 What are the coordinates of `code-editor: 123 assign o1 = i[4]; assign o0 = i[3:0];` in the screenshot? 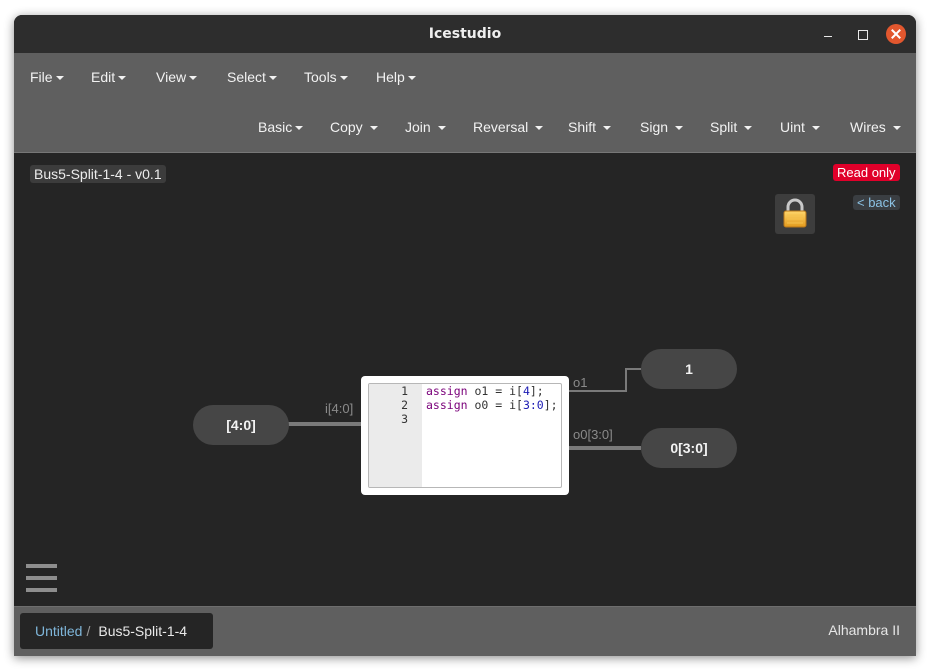 It's located at (465, 435).